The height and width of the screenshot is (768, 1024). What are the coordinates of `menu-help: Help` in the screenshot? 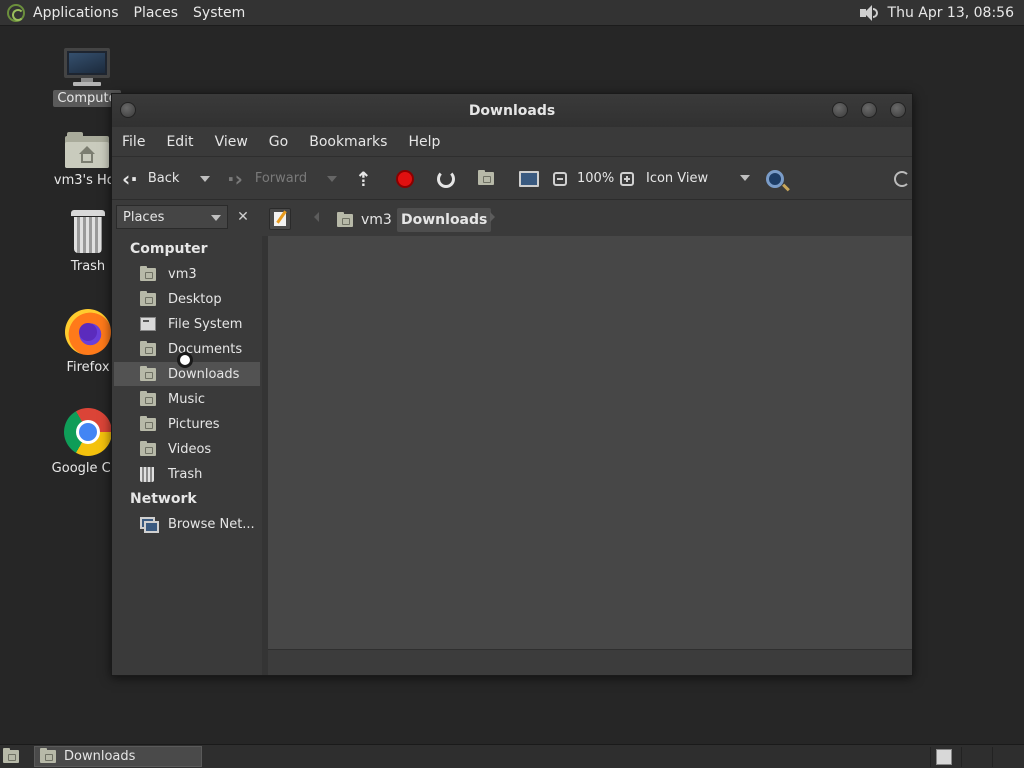 It's located at (424, 142).